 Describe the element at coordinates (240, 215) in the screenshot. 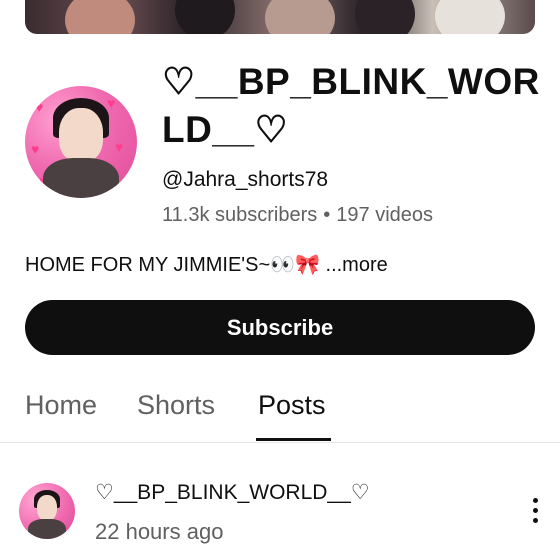

I see `subscriber-count: 11.3k subscribers` at that location.